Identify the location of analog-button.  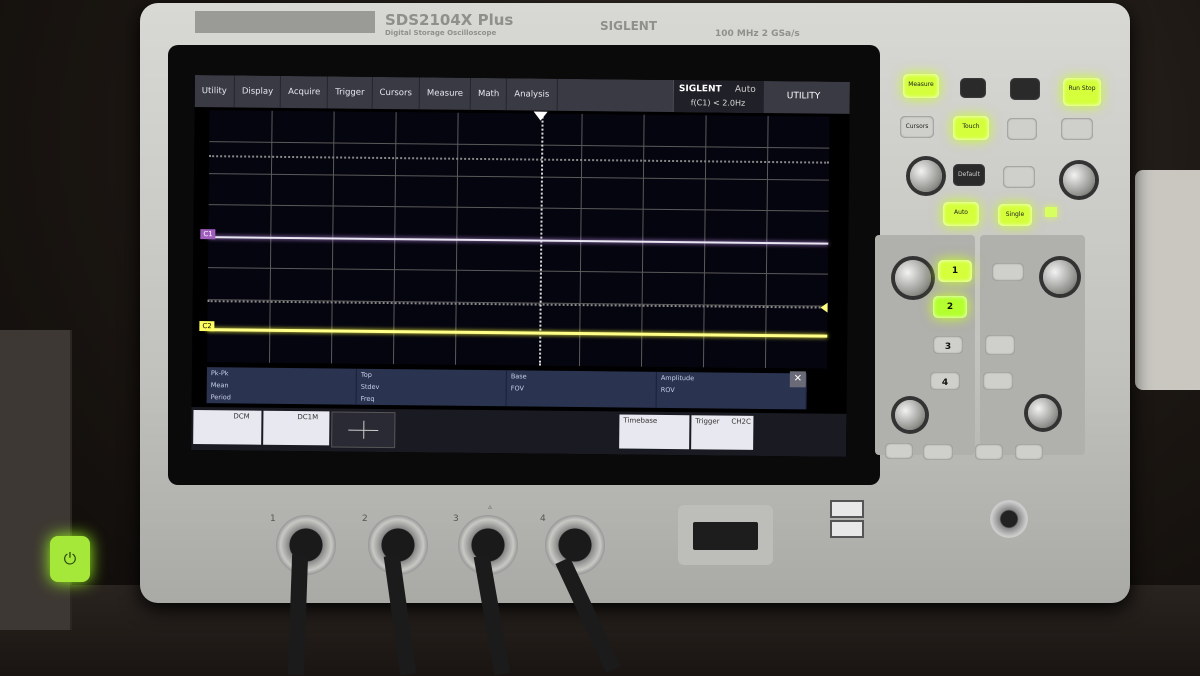
(1008, 272).